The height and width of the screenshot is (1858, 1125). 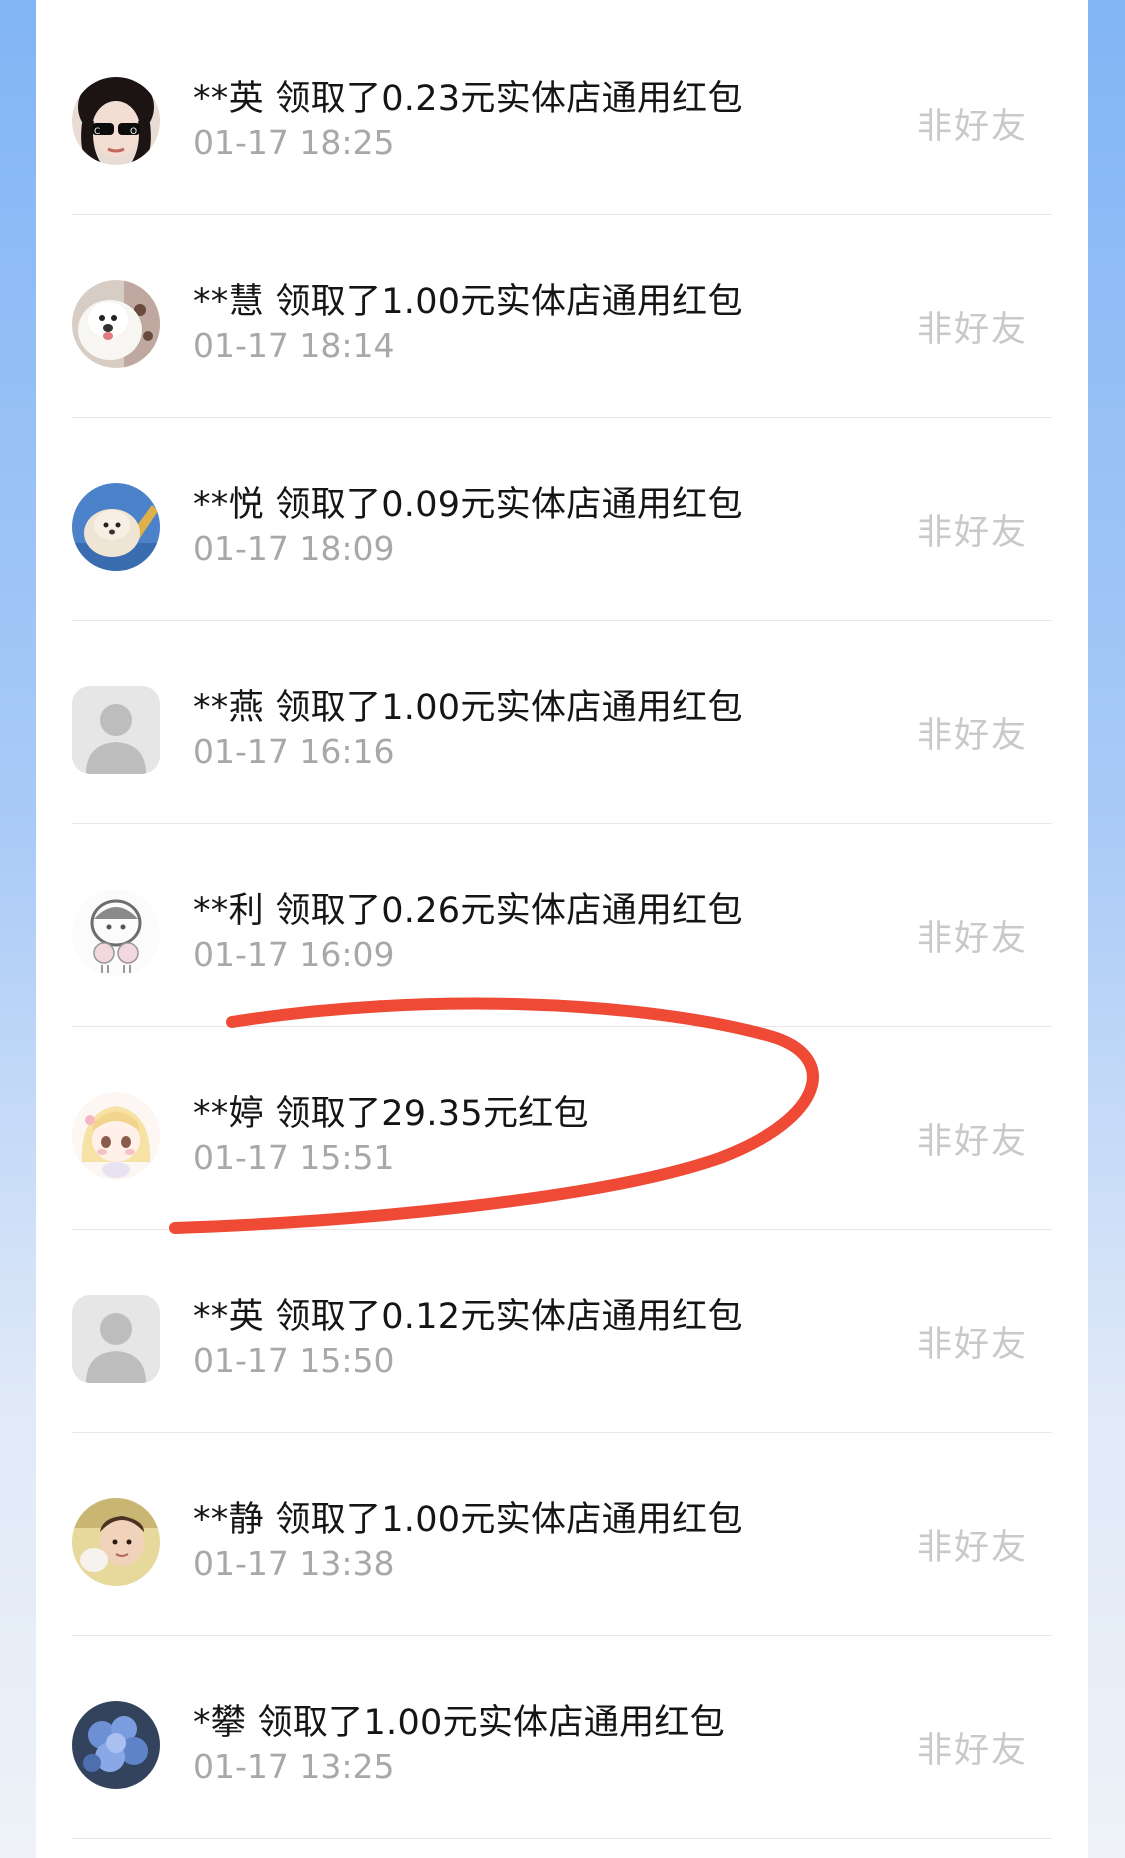 I want to click on user-name: **静, so click(x=228, y=1520).